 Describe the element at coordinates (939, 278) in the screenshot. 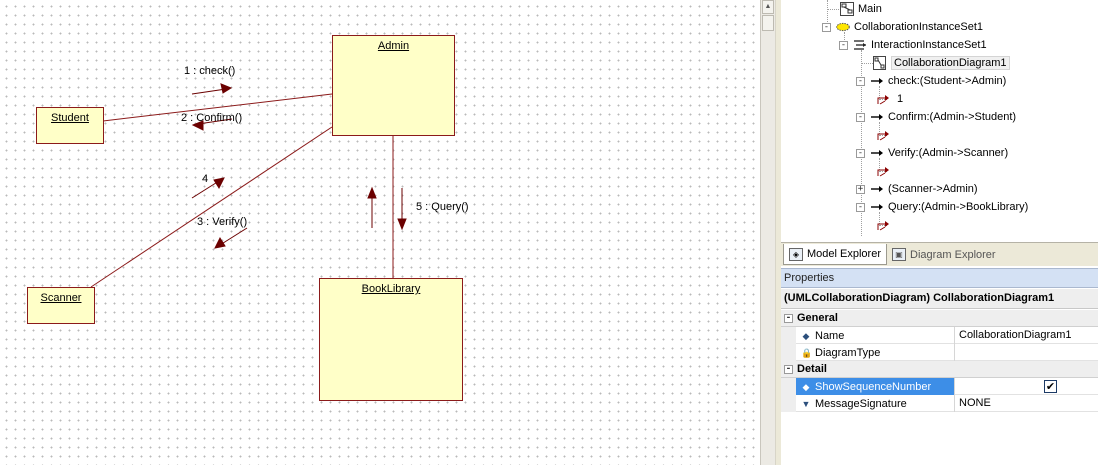

I see `properties-header: Properties` at that location.